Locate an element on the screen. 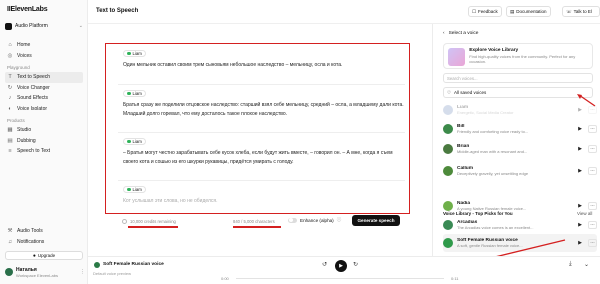 This screenshot has width=600, height=284. talk-label: Talk to El is located at coordinates (582, 11).